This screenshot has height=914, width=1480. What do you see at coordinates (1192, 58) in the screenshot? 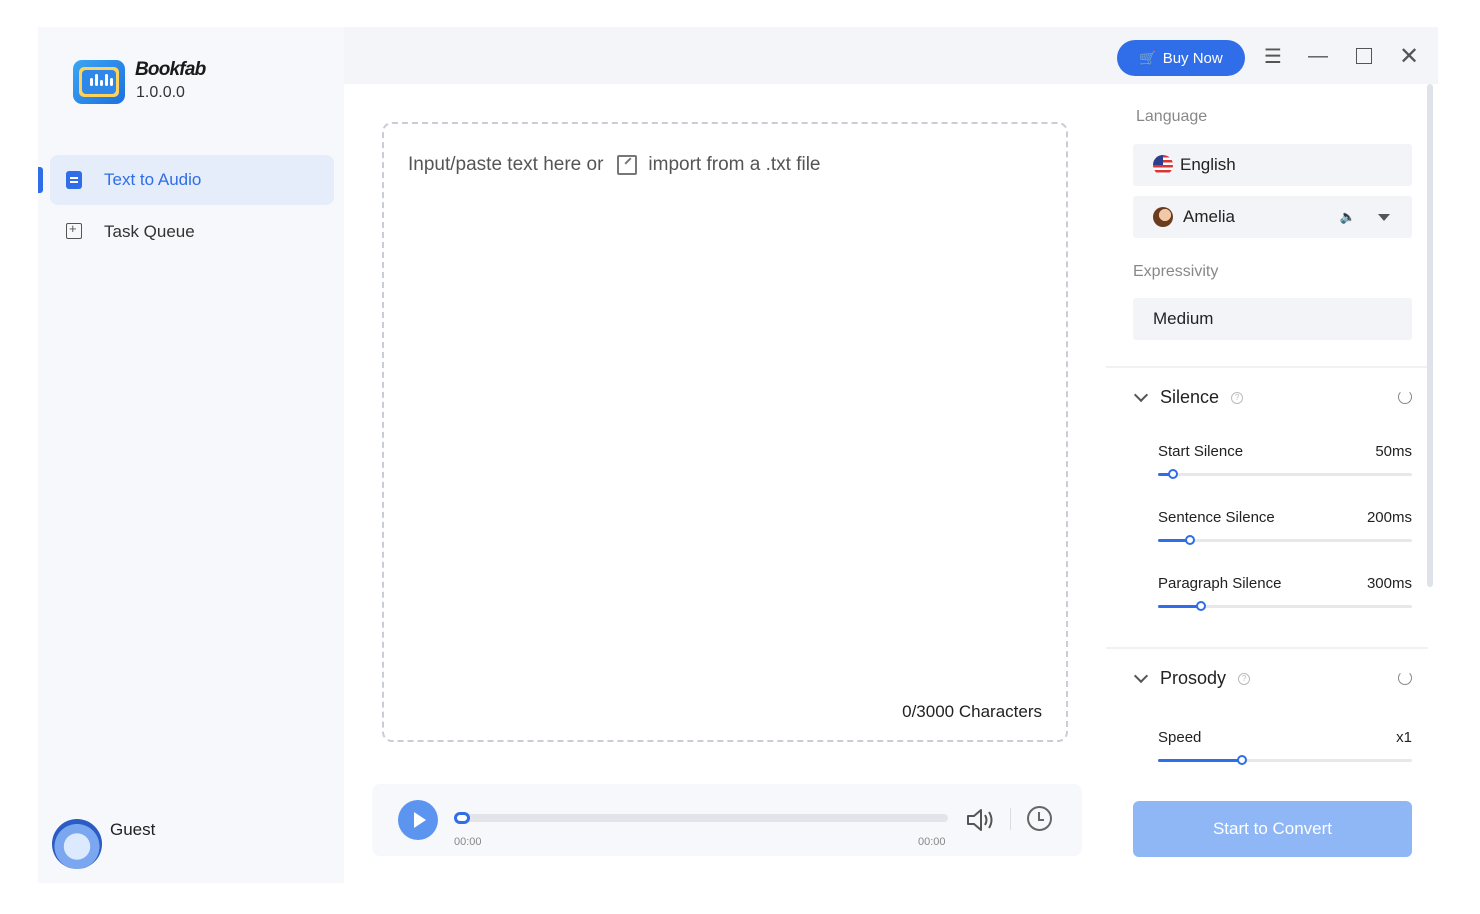
I see `buy-now-label: Buy Now` at bounding box center [1192, 58].